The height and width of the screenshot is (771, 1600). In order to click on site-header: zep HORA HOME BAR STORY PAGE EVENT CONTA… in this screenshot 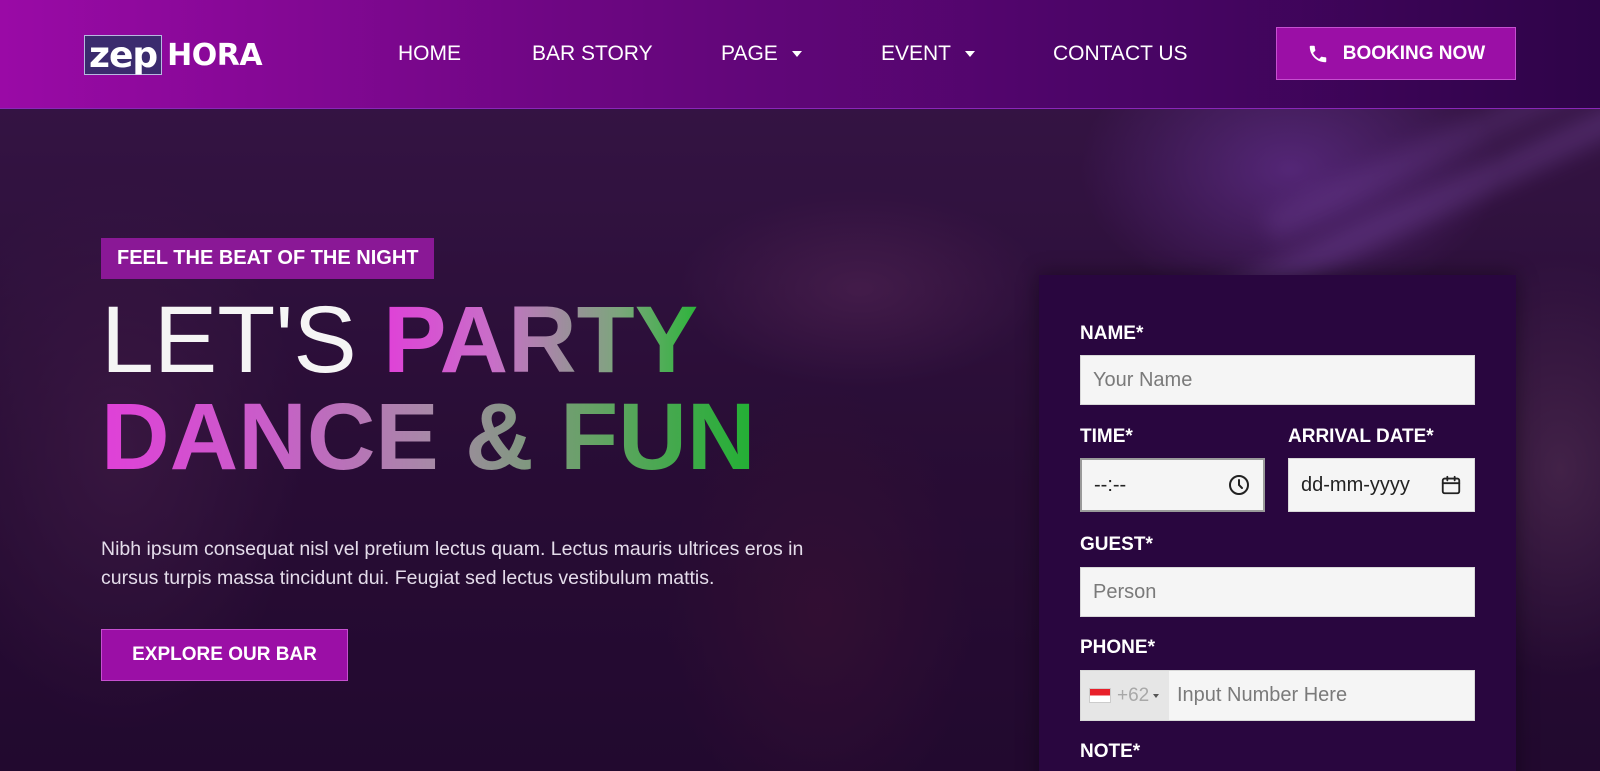, I will do `click(800, 54)`.